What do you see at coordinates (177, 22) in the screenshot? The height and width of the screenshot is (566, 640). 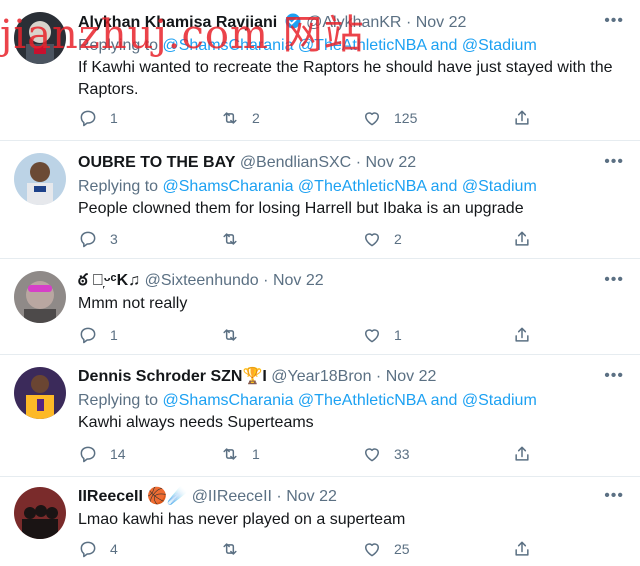 I see `display-name: Alykhan Khamisa Ravjiani` at bounding box center [177, 22].